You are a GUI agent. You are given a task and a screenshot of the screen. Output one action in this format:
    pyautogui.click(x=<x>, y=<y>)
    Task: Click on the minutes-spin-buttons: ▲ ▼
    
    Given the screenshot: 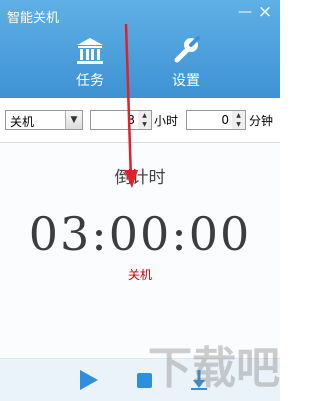 What is the action you would take?
    pyautogui.click(x=238, y=120)
    